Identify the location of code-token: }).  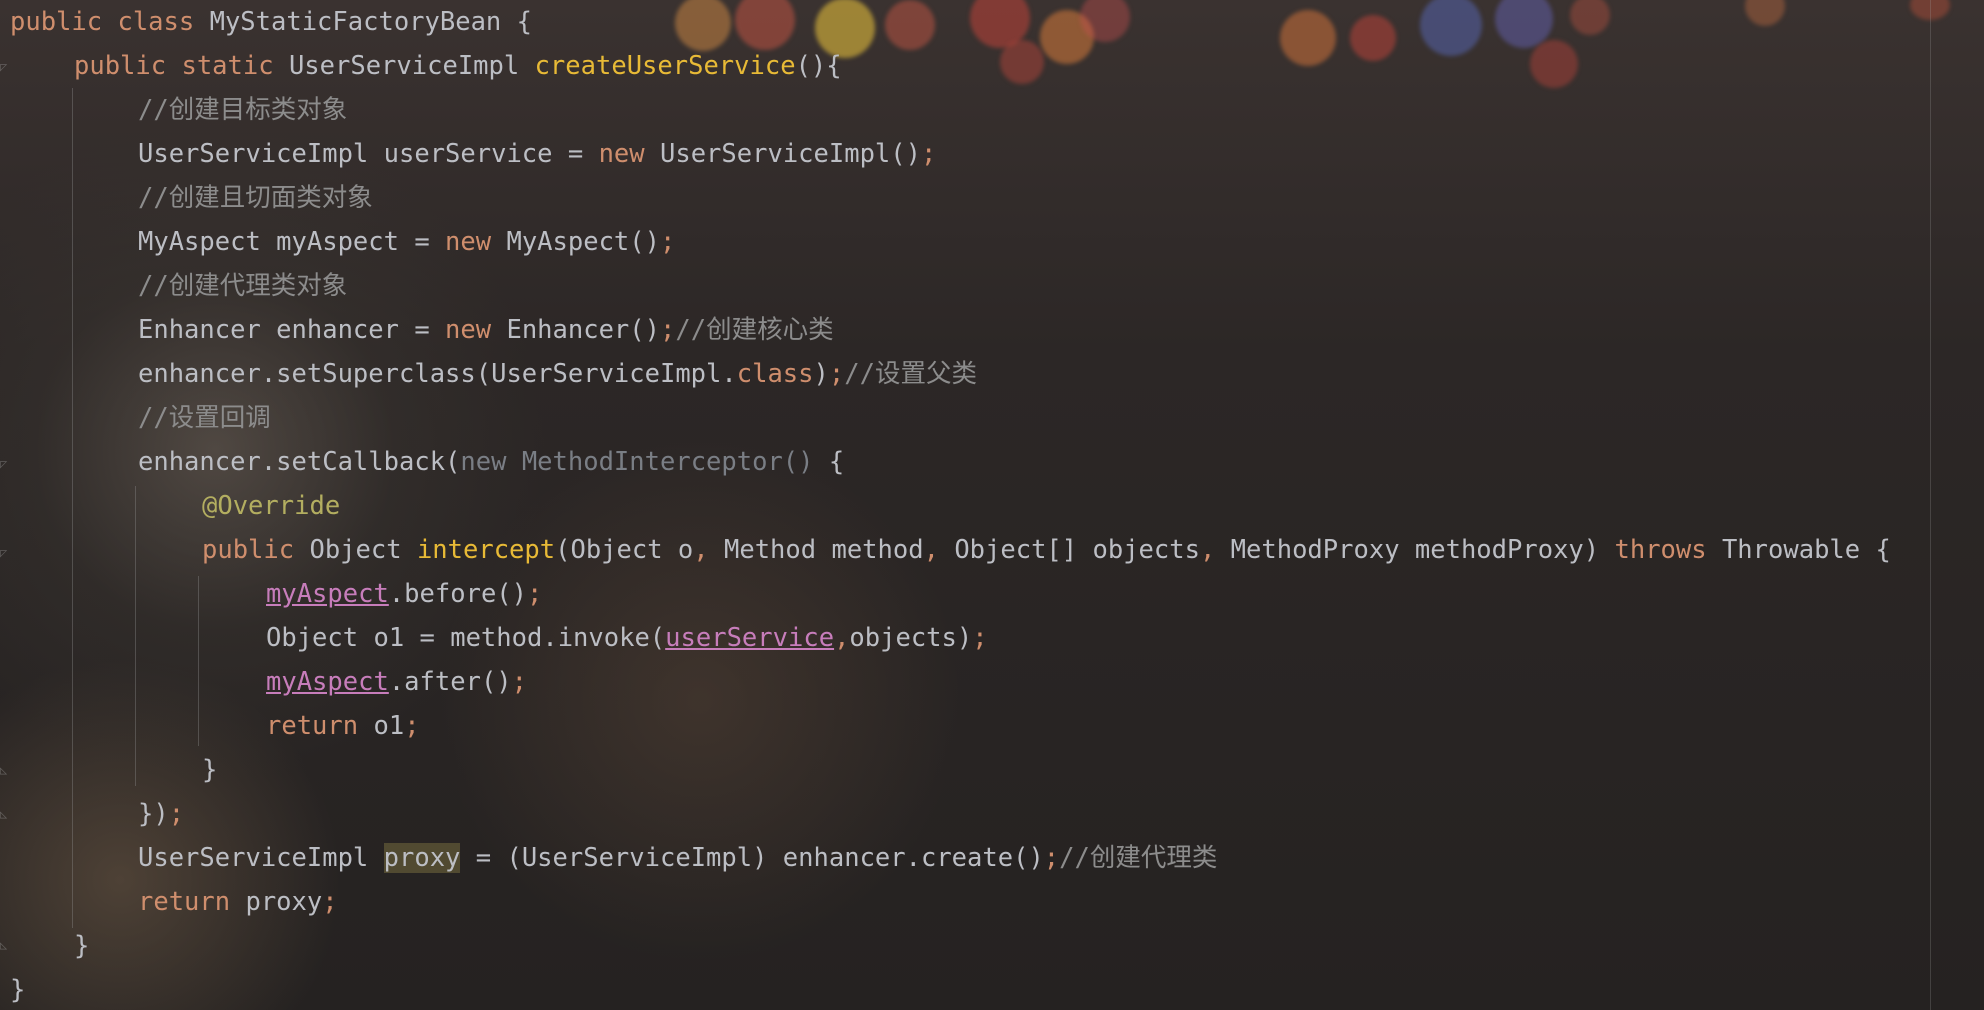
(153, 814).